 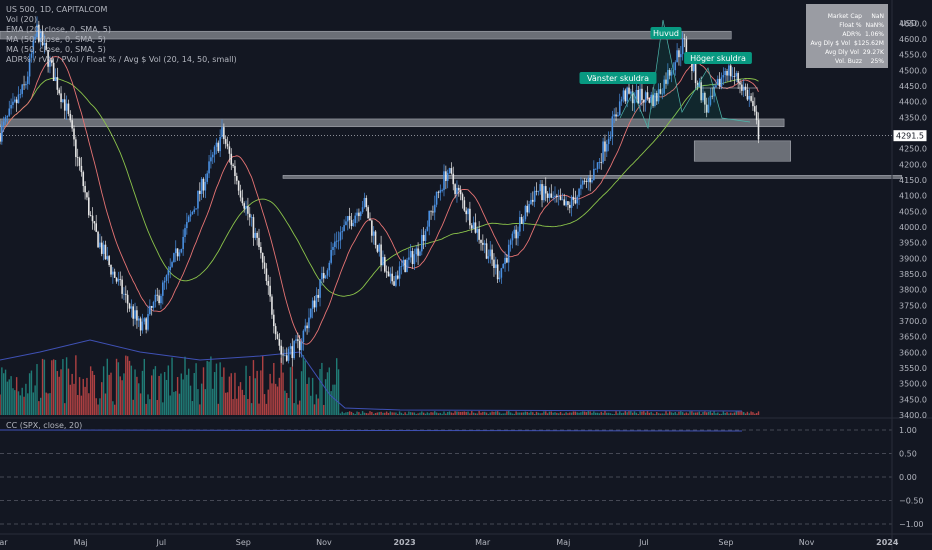 What do you see at coordinates (913, 384) in the screenshot?
I see `price-tick-label: 3500.0` at bounding box center [913, 384].